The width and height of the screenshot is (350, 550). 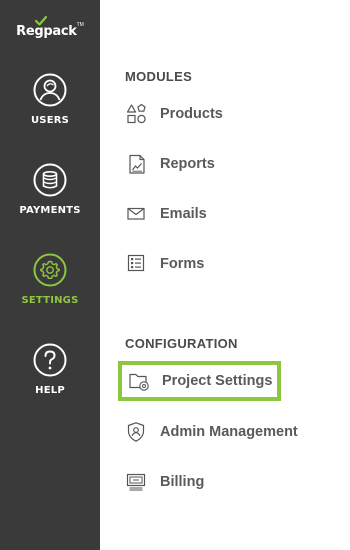 I want to click on menu-label-emails: Emails, so click(x=183, y=214).